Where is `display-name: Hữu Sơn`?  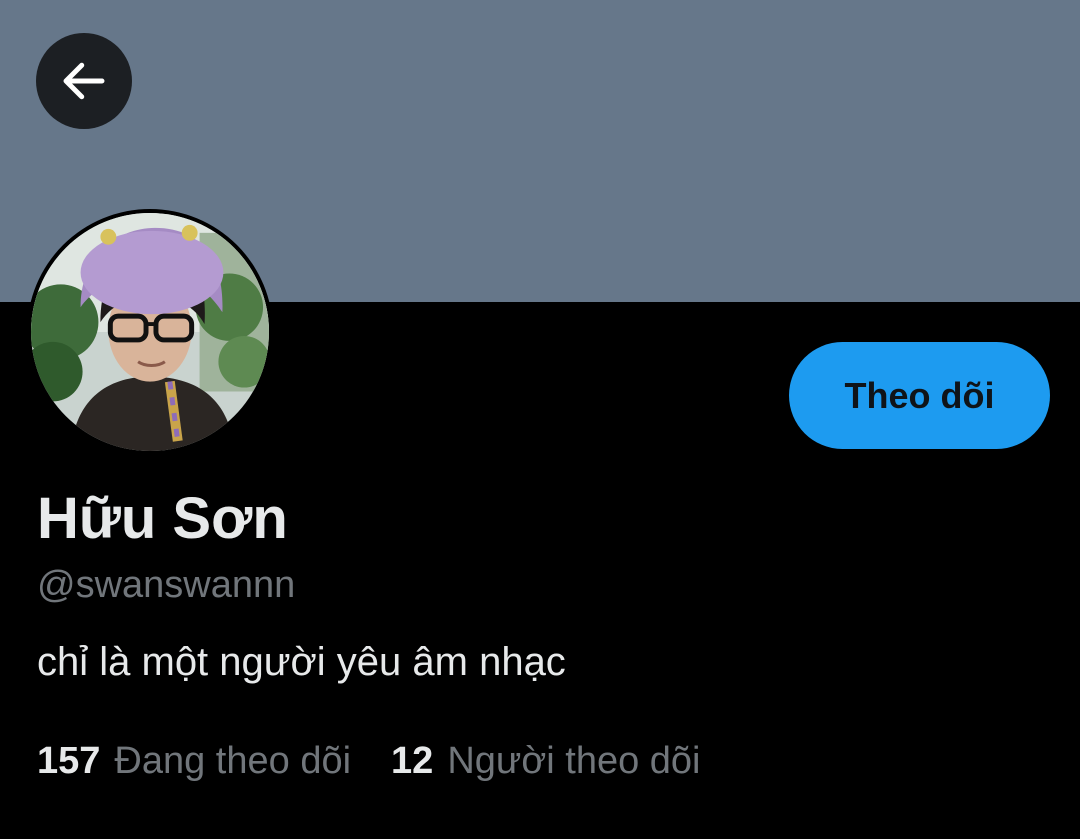
display-name: Hữu Sơn is located at coordinates (162, 518).